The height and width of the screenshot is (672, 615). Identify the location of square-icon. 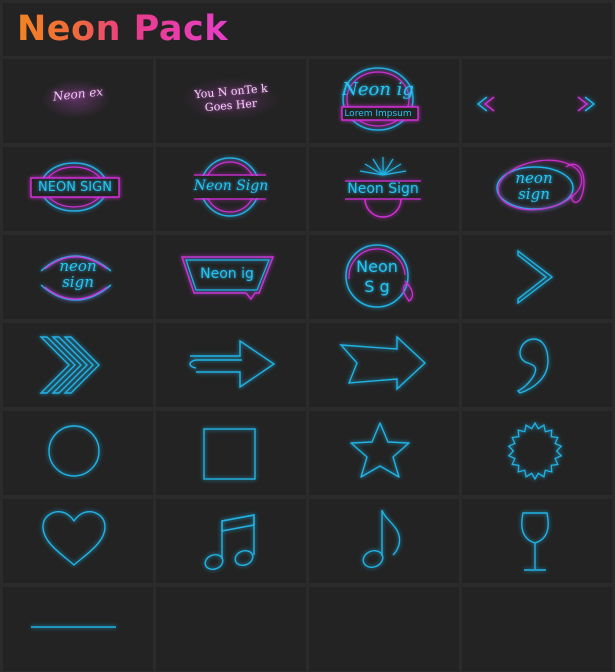
(229, 454).